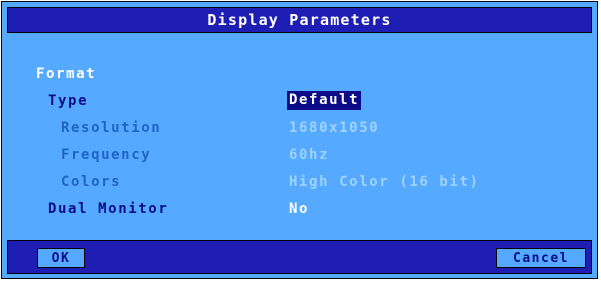 Image resolution: width=601 pixels, height=282 pixels. Describe the element at coordinates (309, 155) in the screenshot. I see `frequency-value: 60hz` at that location.